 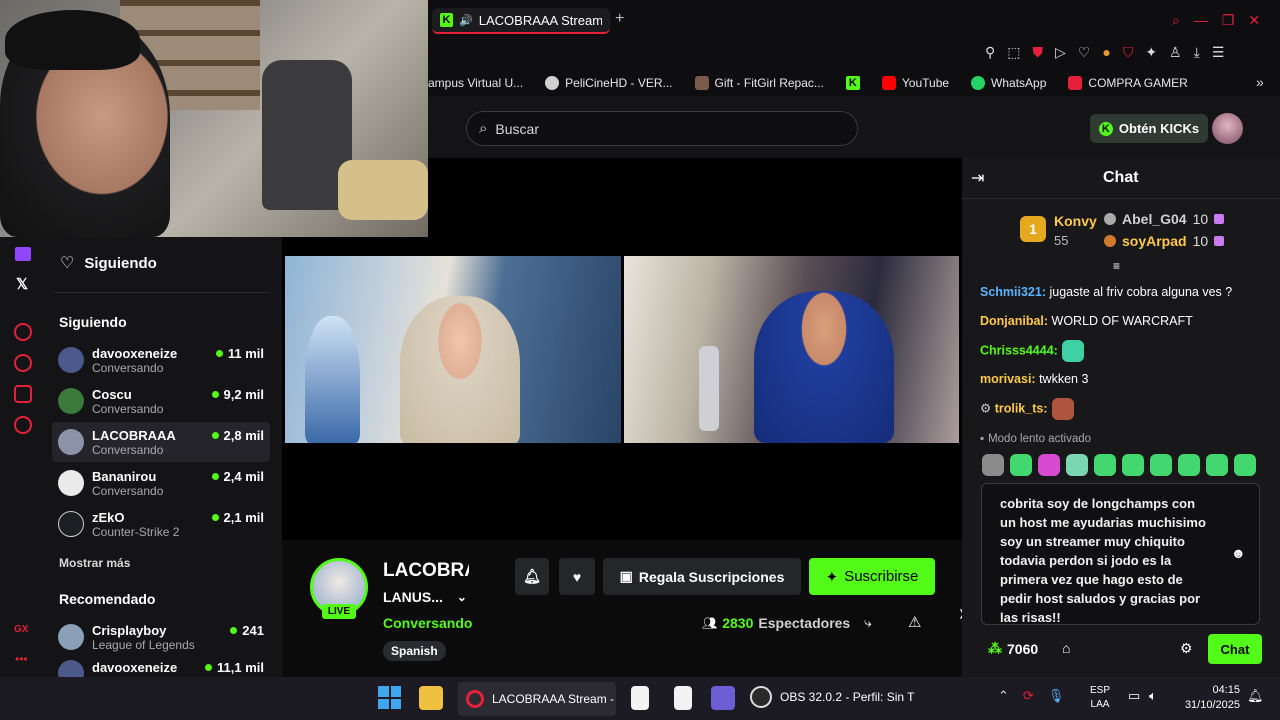 What do you see at coordinates (1164, 241) in the screenshot?
I see `leader-3: soyArpad 10` at bounding box center [1164, 241].